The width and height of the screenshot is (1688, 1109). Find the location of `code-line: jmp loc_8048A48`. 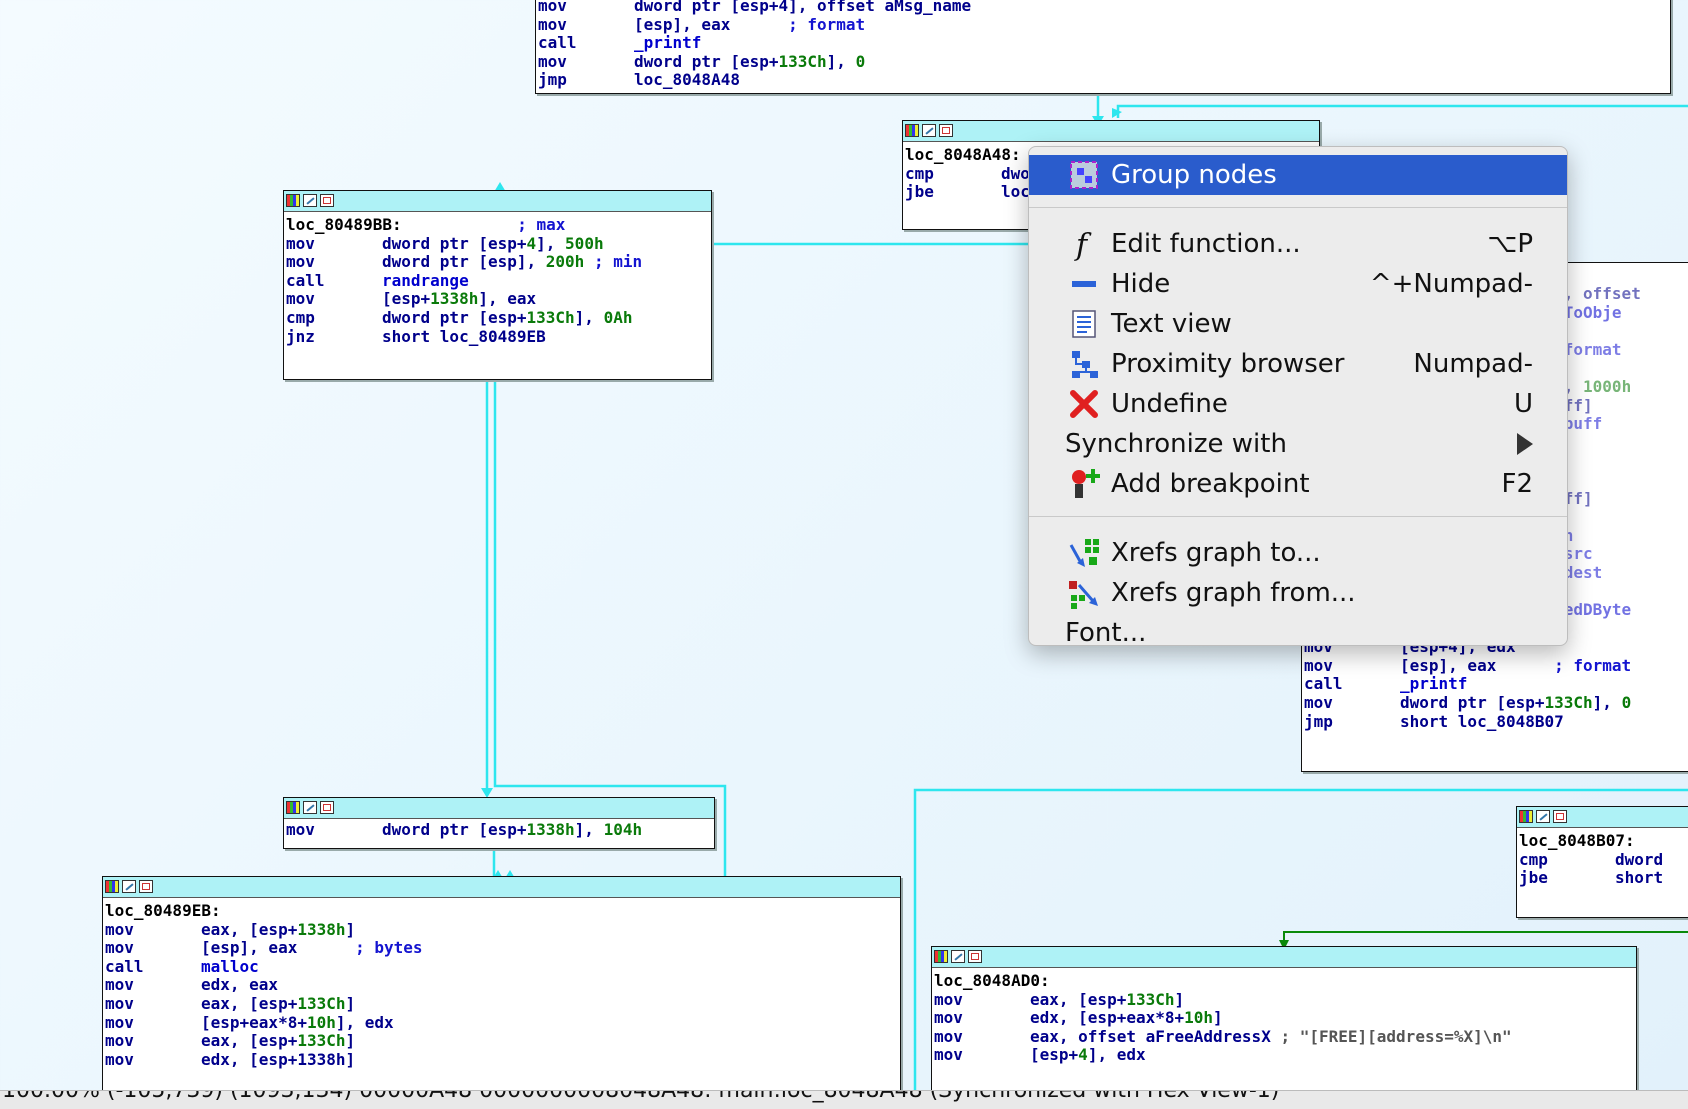

code-line: jmp loc_8048A48 is located at coordinates (1103, 80).